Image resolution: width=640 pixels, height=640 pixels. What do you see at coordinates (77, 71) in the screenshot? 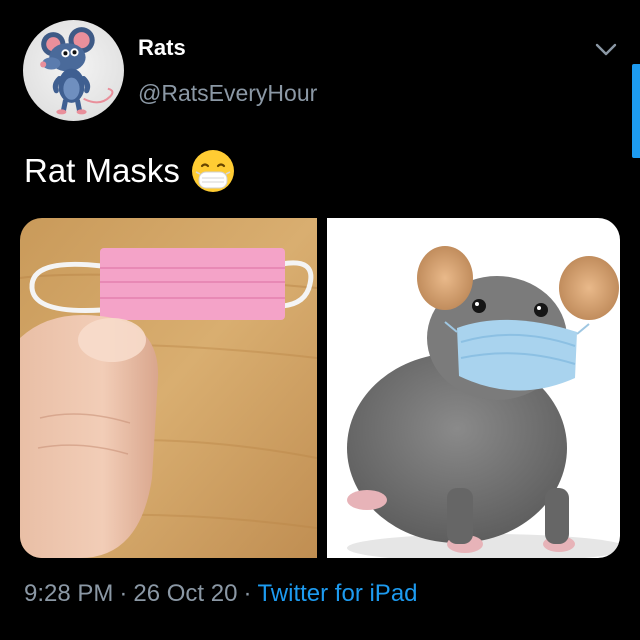
I see `cartoon-rat-avatar-icon` at bounding box center [77, 71].